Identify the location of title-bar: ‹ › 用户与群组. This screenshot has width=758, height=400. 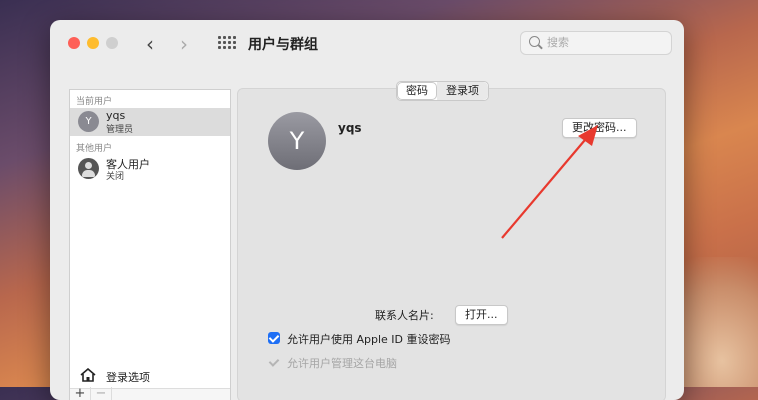
(367, 42).